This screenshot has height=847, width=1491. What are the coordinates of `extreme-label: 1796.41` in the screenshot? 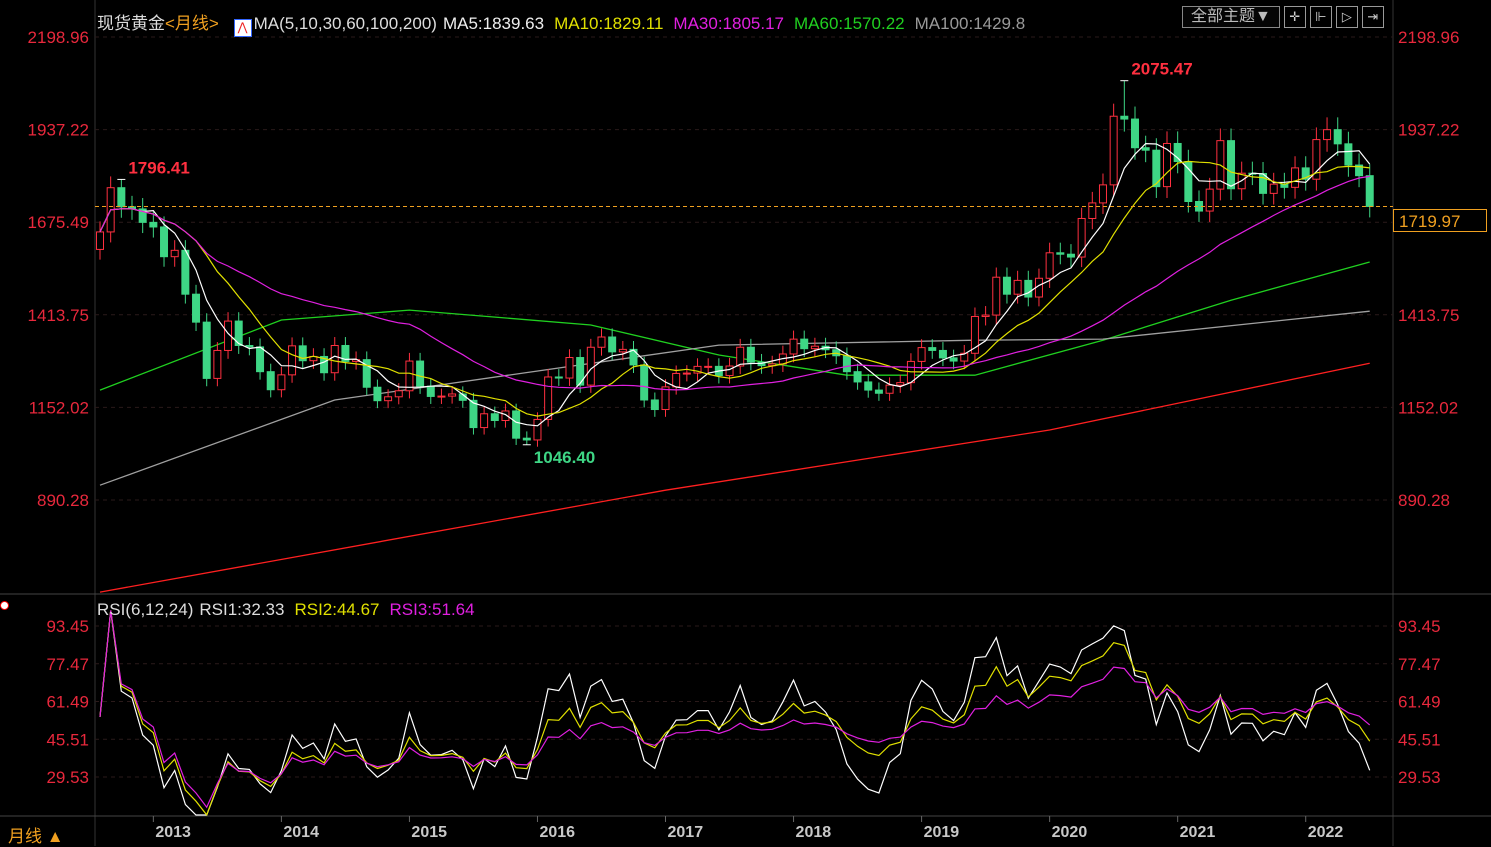 It's located at (158, 167).